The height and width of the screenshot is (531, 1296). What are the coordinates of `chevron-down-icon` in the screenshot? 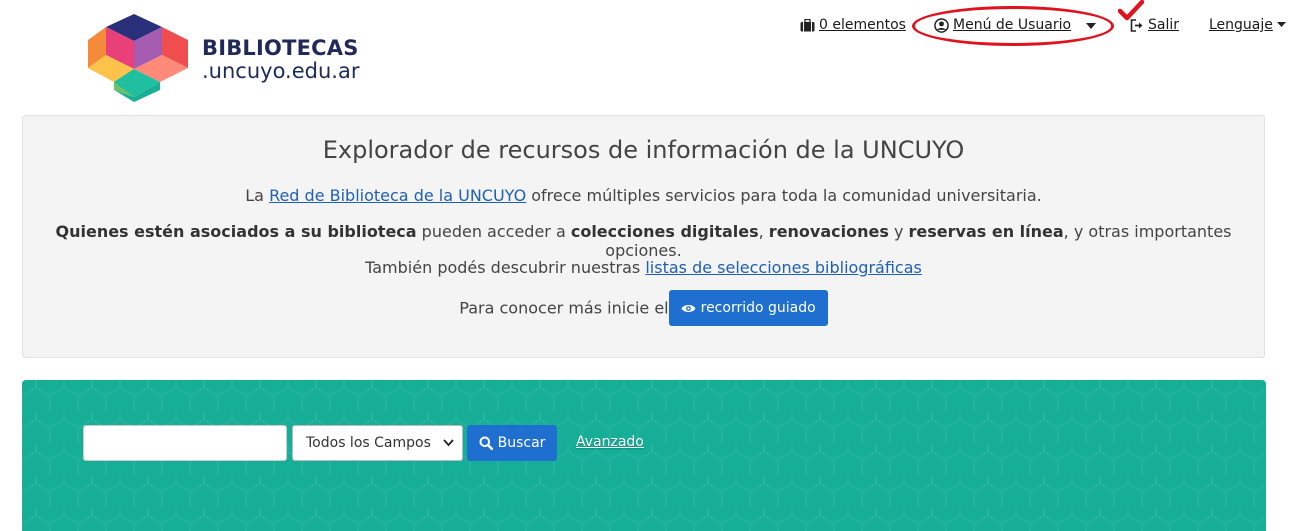 It's located at (448, 443).